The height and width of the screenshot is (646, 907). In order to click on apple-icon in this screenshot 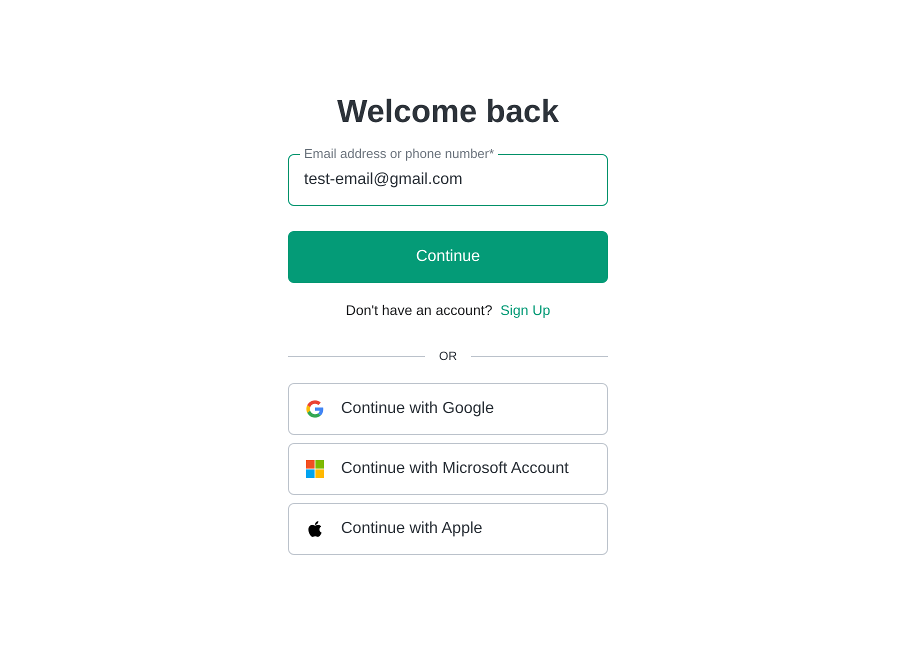, I will do `click(315, 529)`.